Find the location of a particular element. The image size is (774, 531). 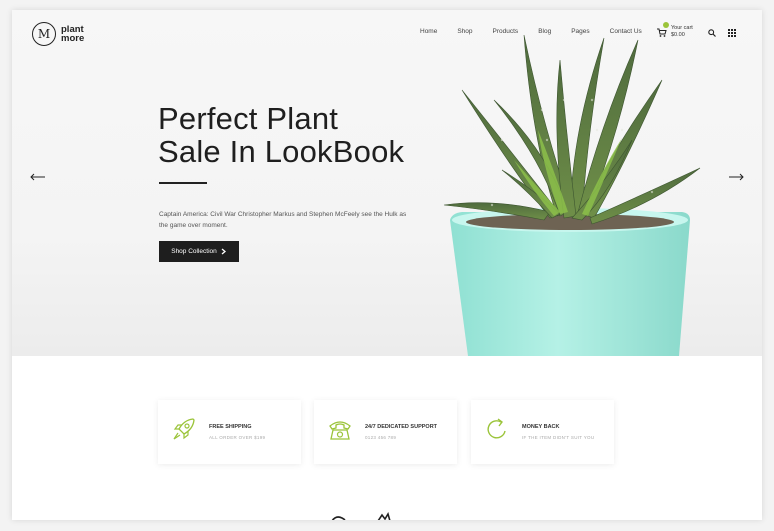

arrow-right-icon is located at coordinates (736, 177).